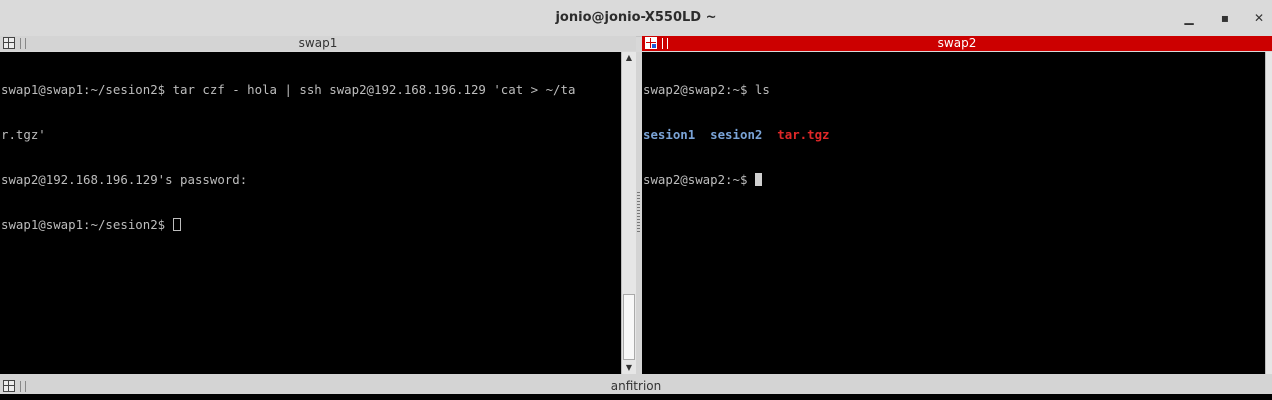 This screenshot has width=1272, height=400. I want to click on maximize-icon: ▪, so click(1225, 18).